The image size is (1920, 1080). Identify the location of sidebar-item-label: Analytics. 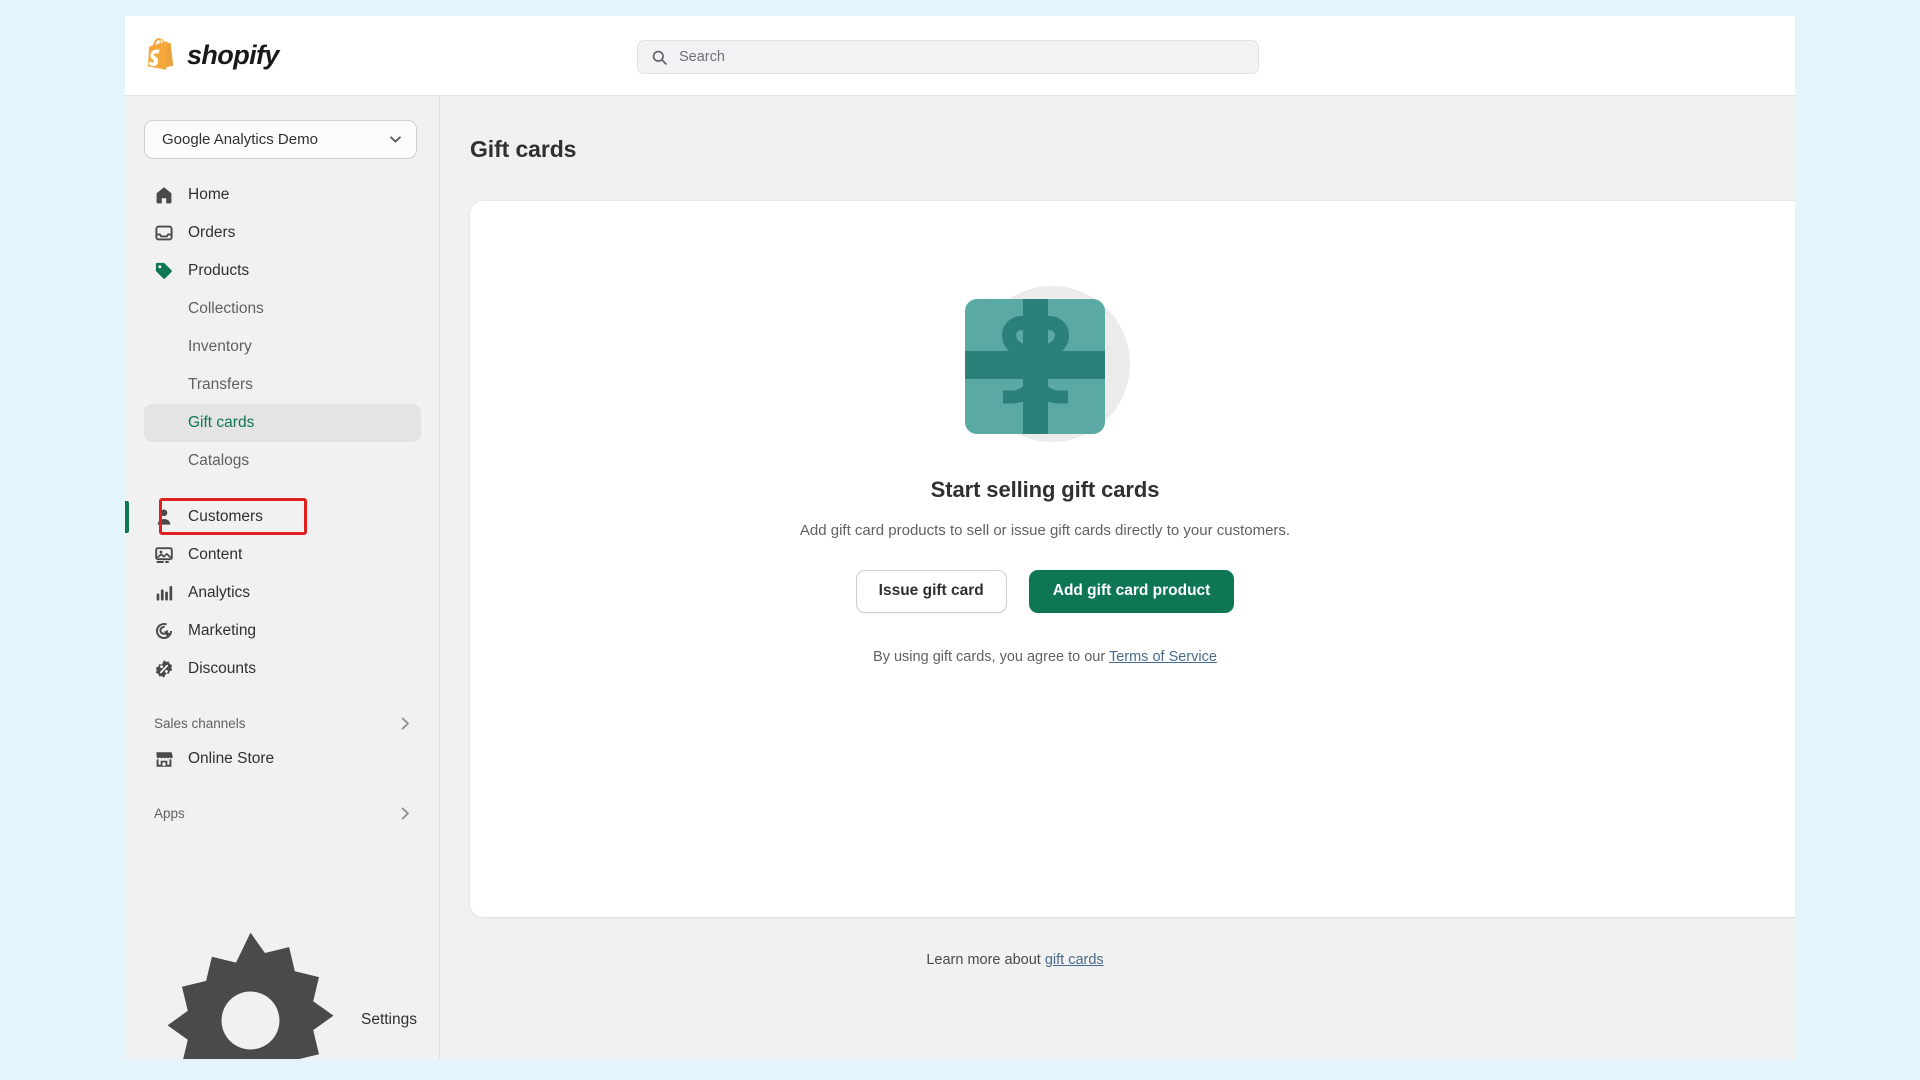
(219, 592).